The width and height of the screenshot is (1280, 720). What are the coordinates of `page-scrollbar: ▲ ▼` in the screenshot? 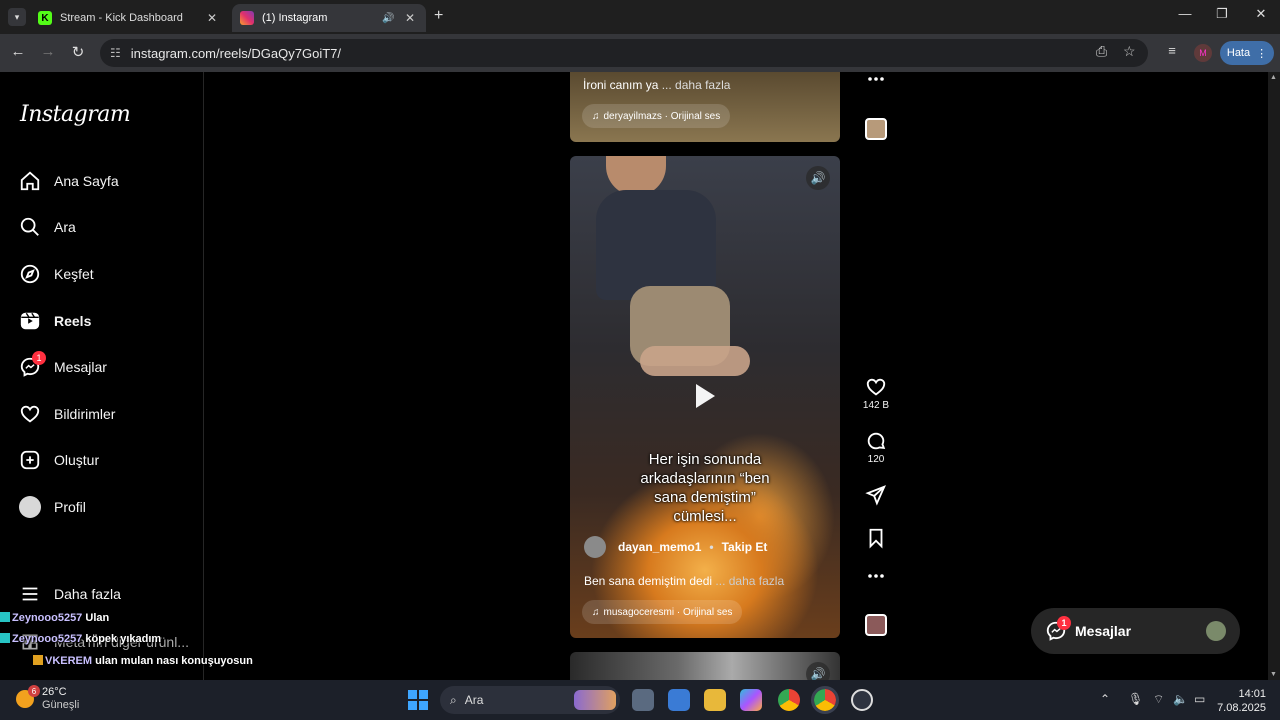 It's located at (1274, 376).